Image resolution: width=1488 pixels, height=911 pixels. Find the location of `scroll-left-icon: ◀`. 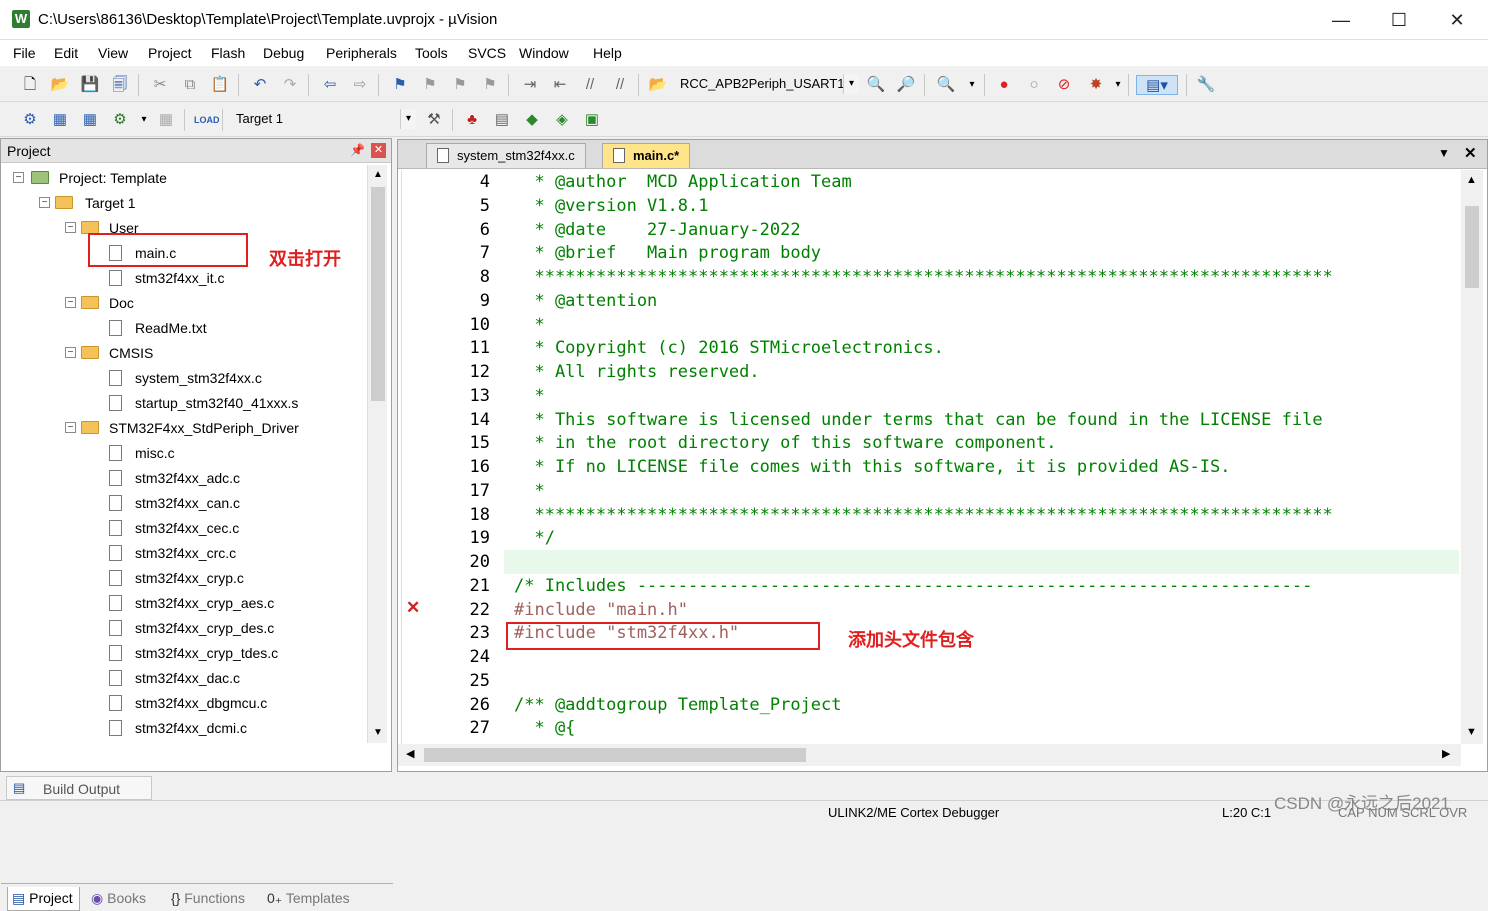

scroll-left-icon: ◀ is located at coordinates (410, 753).